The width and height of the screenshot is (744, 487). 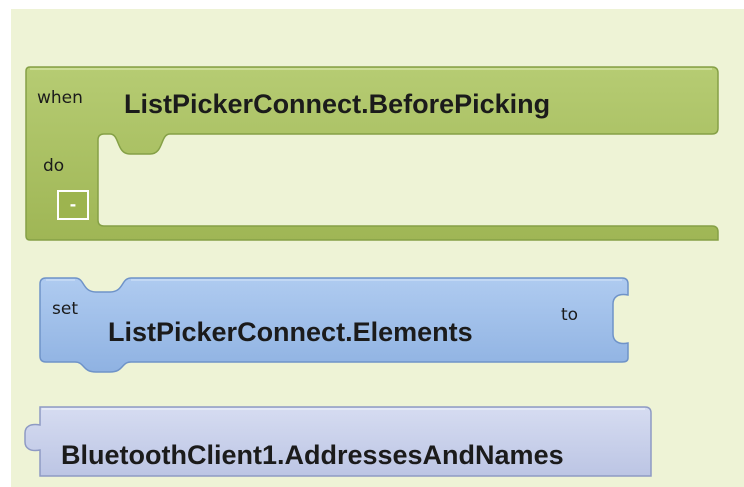 I want to click on setter-property-label: ListPickerConnect.Elements, so click(x=290, y=332).